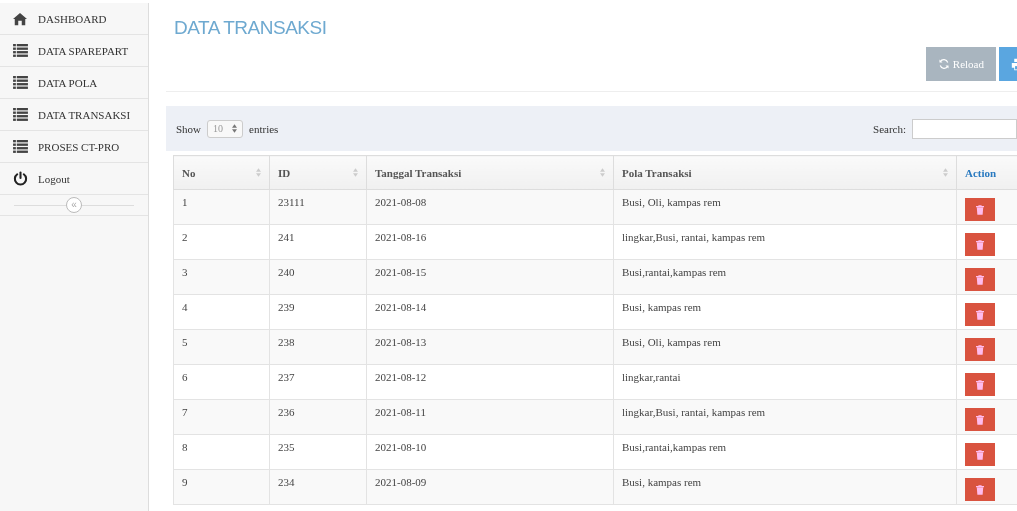 The width and height of the screenshot is (1017, 511). I want to click on table-cell: 4, so click(221, 312).